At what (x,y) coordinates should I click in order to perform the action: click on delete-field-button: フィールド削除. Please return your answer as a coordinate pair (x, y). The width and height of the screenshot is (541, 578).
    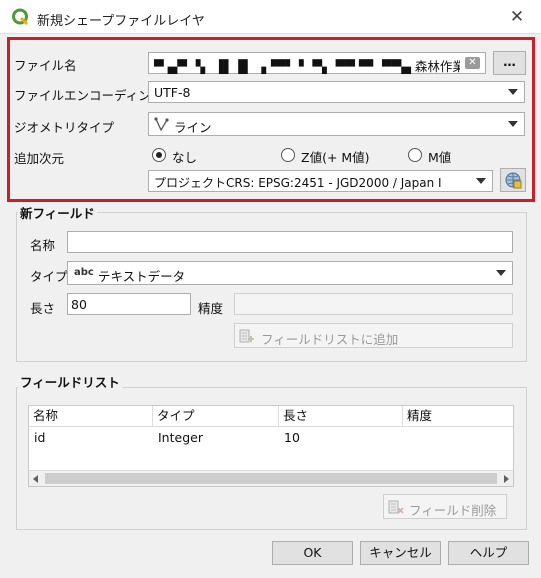
    Looking at the image, I should click on (445, 506).